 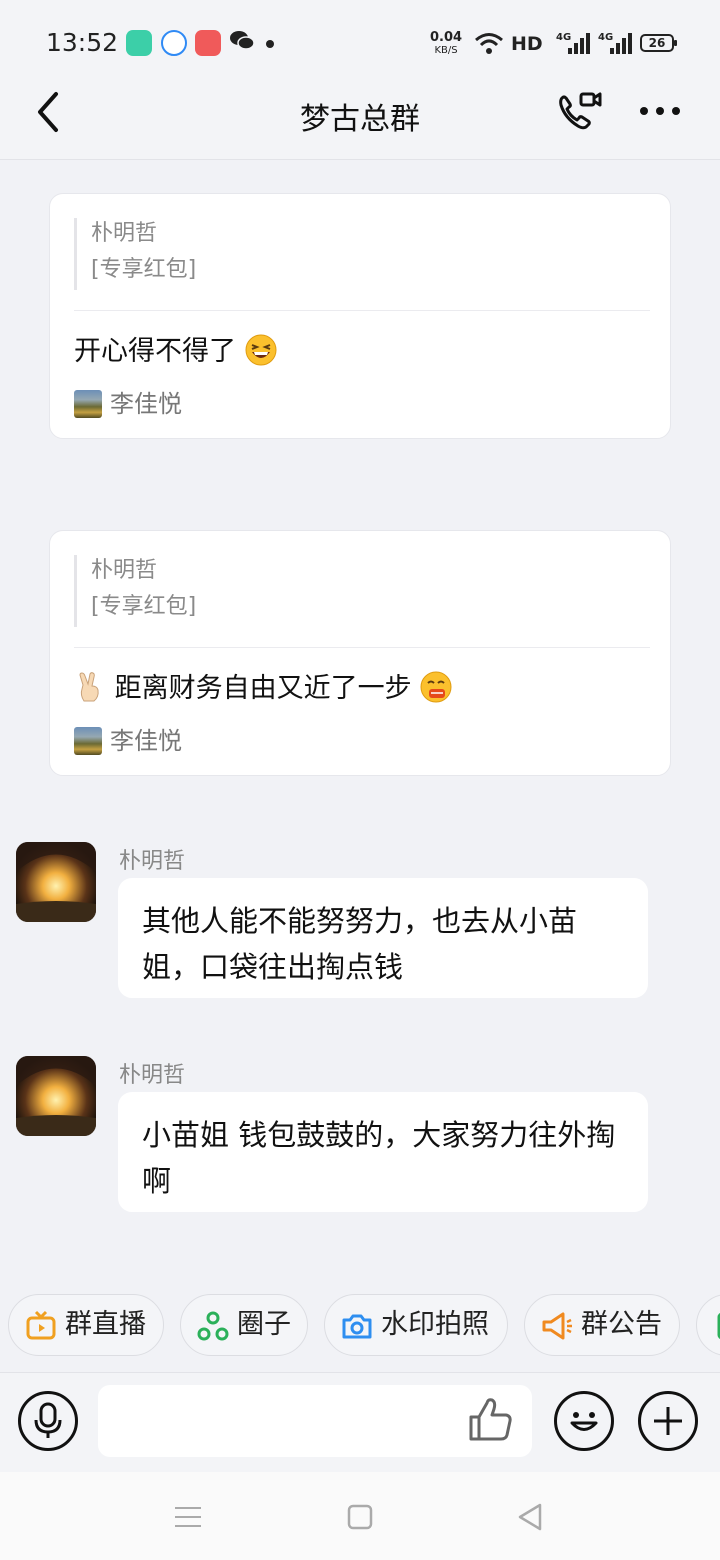 I want to click on add-button, so click(x=668, y=1421).